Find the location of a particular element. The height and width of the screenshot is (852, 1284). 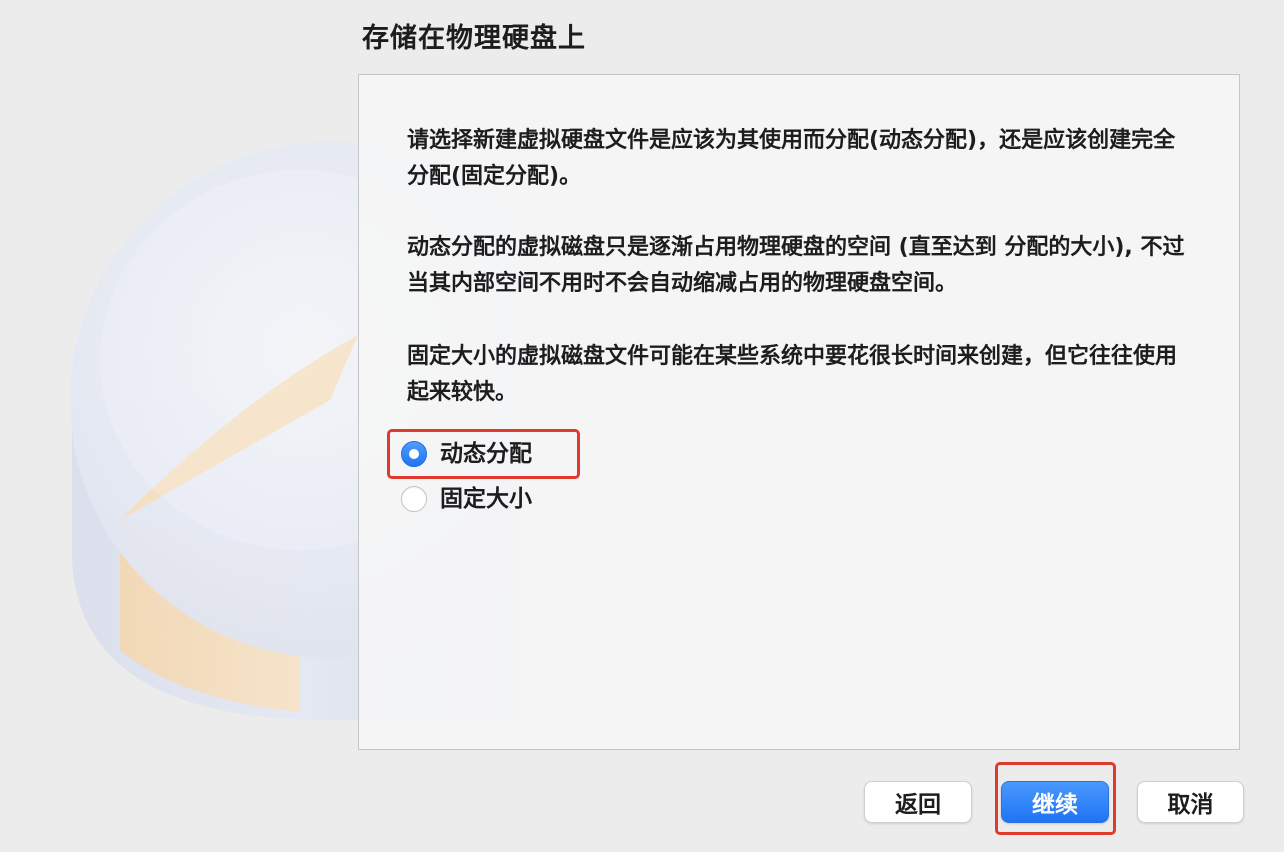

radio-label-fixed: 固定大小 is located at coordinates (486, 499).